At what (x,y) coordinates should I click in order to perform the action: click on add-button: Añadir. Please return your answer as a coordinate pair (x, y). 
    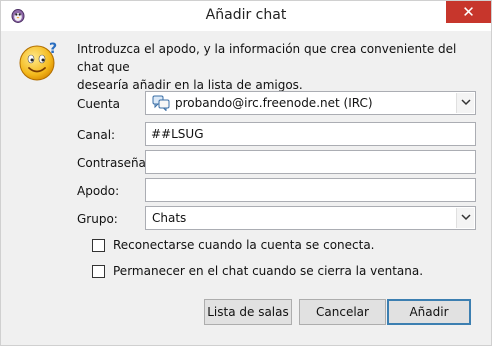
    Looking at the image, I should click on (429, 312).